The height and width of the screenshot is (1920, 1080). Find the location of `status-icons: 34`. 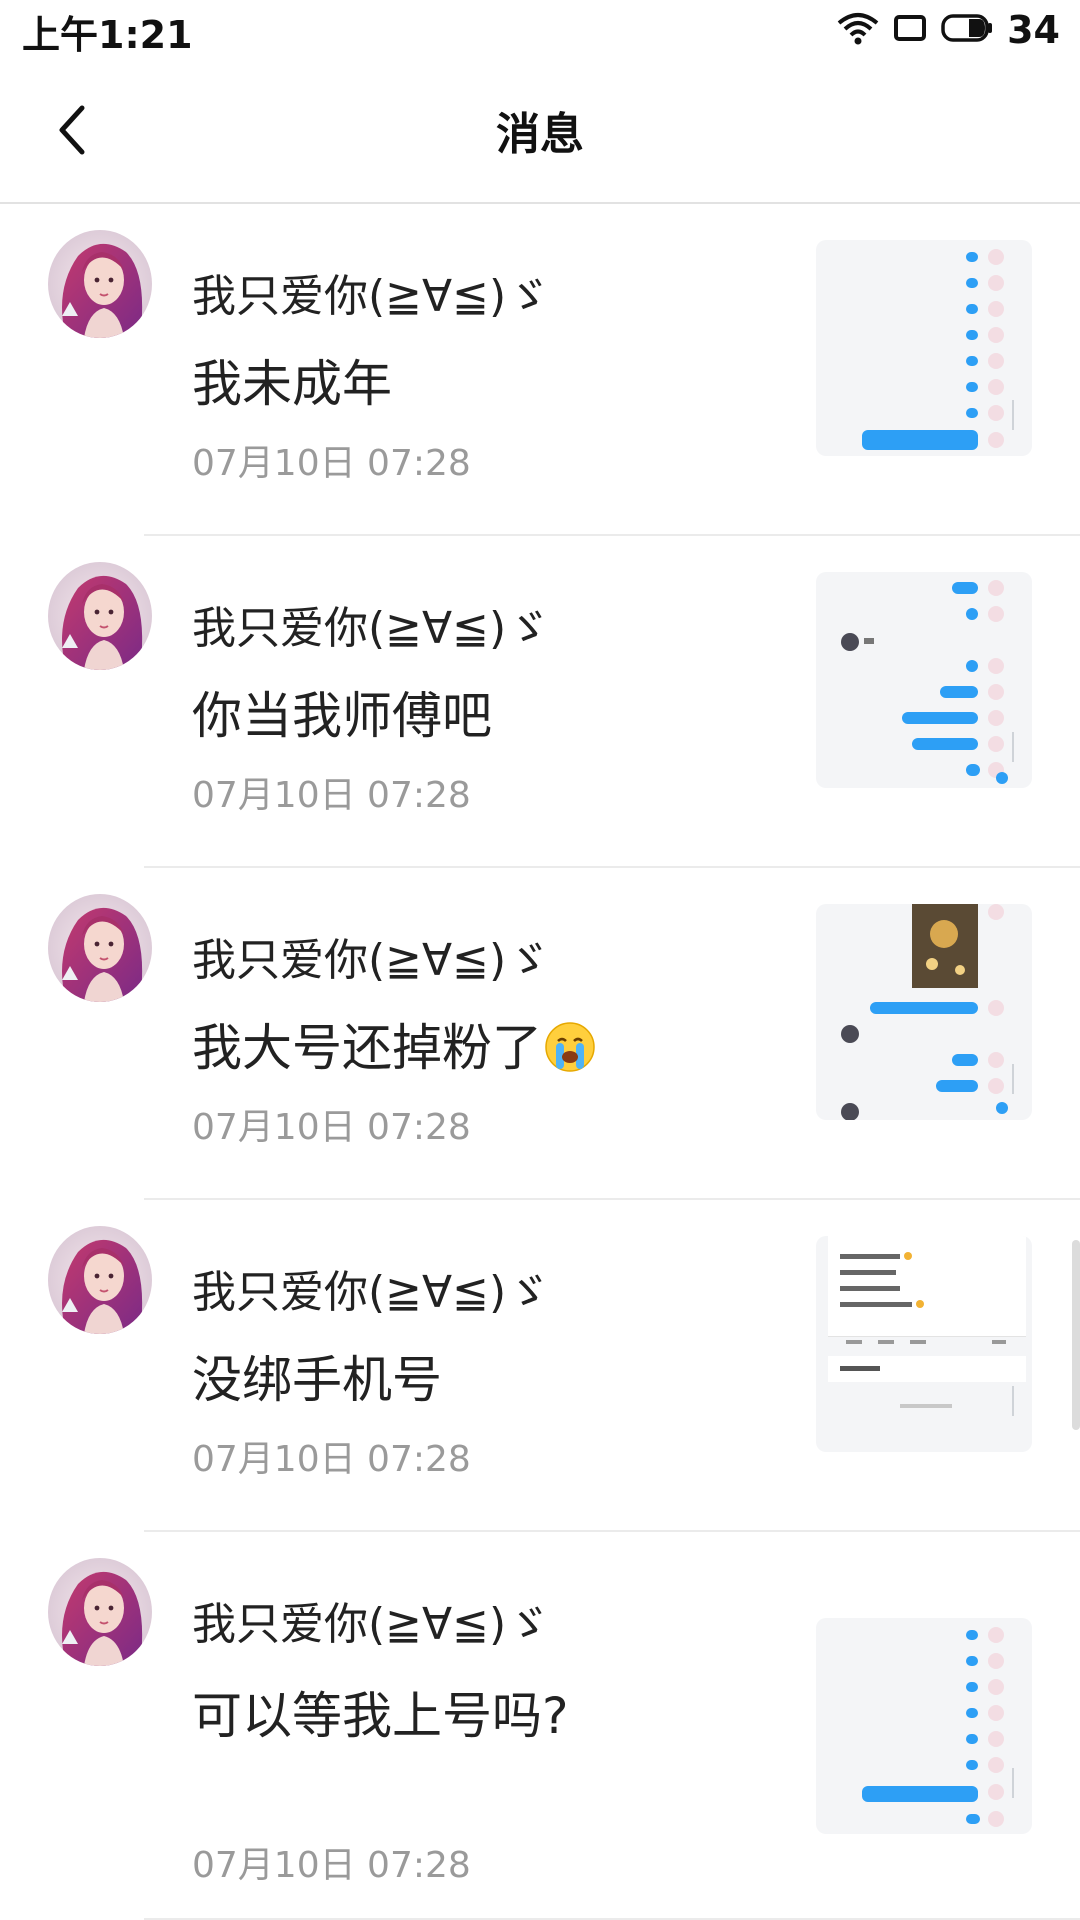

status-icons: 34 is located at coordinates (948, 30).